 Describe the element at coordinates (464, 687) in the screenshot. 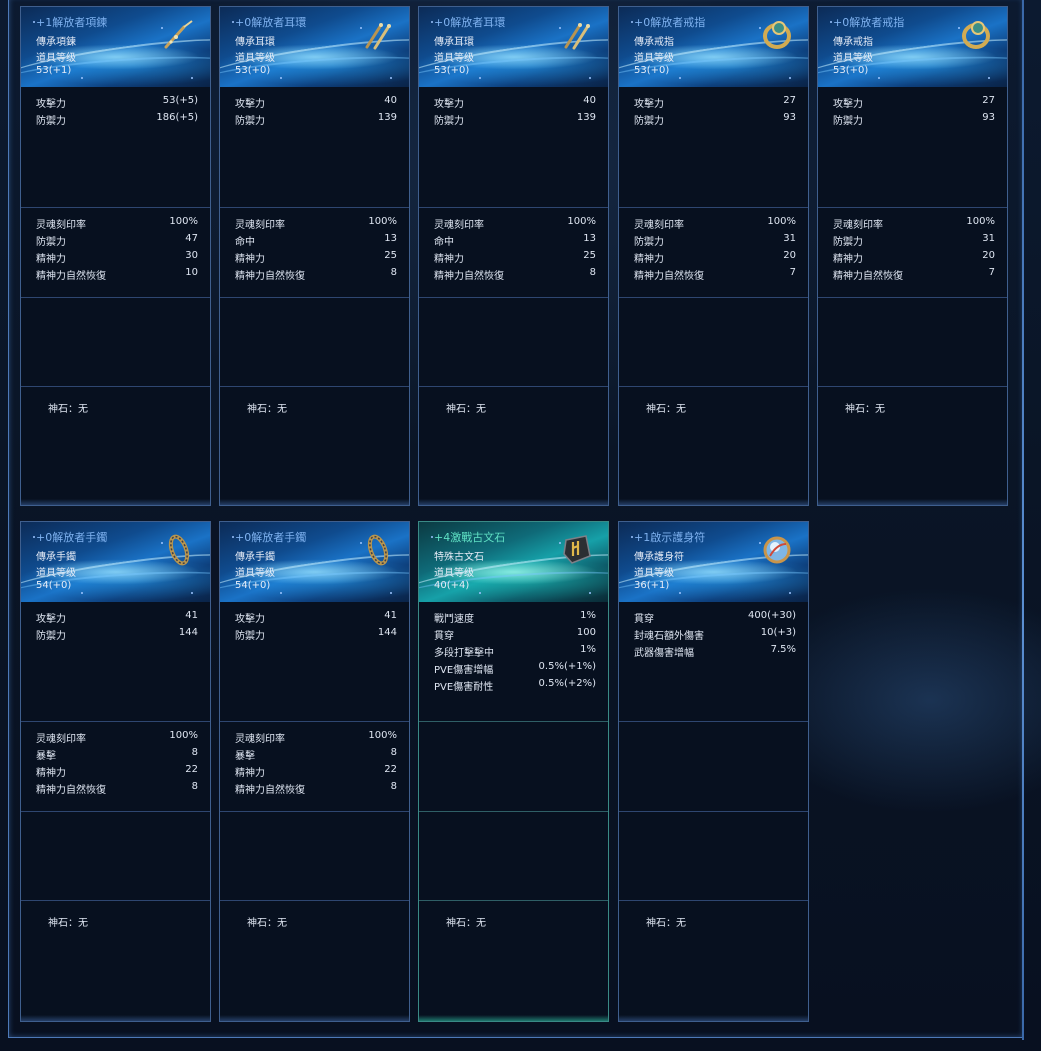

I see `stat-name: PVE傷害耐性` at that location.